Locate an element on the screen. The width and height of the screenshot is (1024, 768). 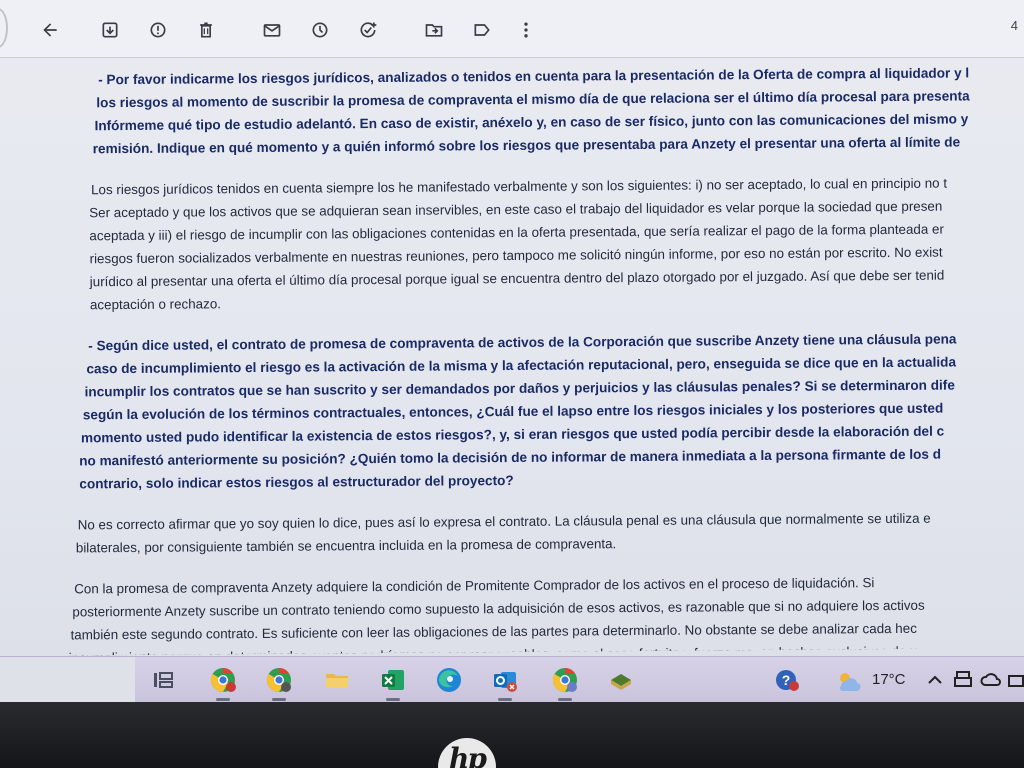
chrome-alt-icon is located at coordinates (565, 683).